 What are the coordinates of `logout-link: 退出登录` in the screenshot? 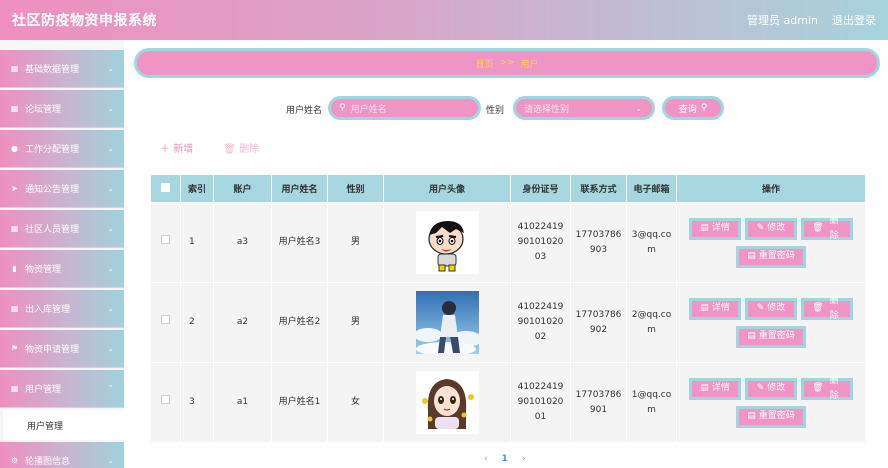 It's located at (854, 20).